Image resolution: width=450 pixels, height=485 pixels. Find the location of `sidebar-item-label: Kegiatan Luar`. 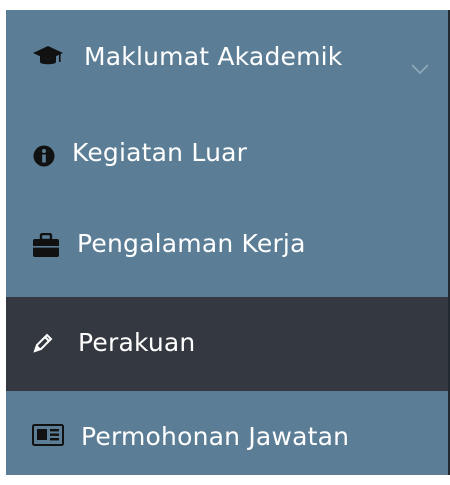

sidebar-item-label: Kegiatan Luar is located at coordinates (160, 152).